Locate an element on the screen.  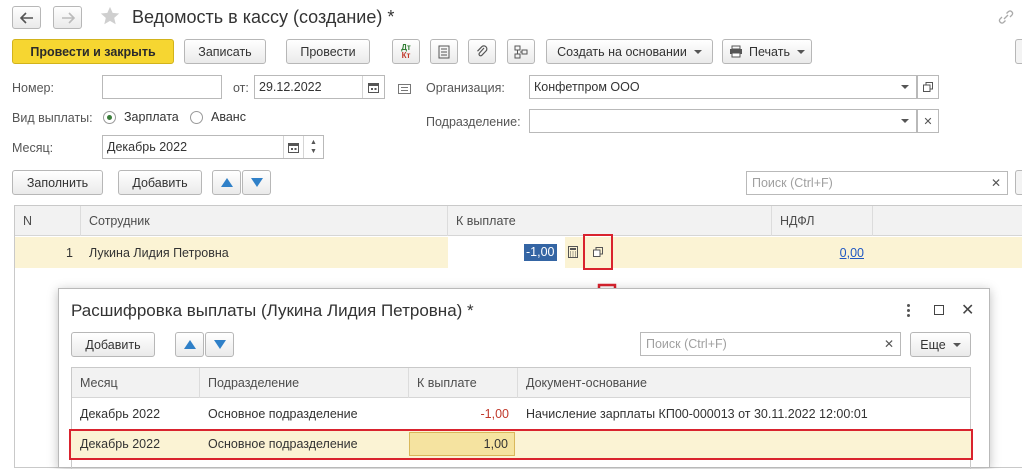
number-field is located at coordinates (162, 87).